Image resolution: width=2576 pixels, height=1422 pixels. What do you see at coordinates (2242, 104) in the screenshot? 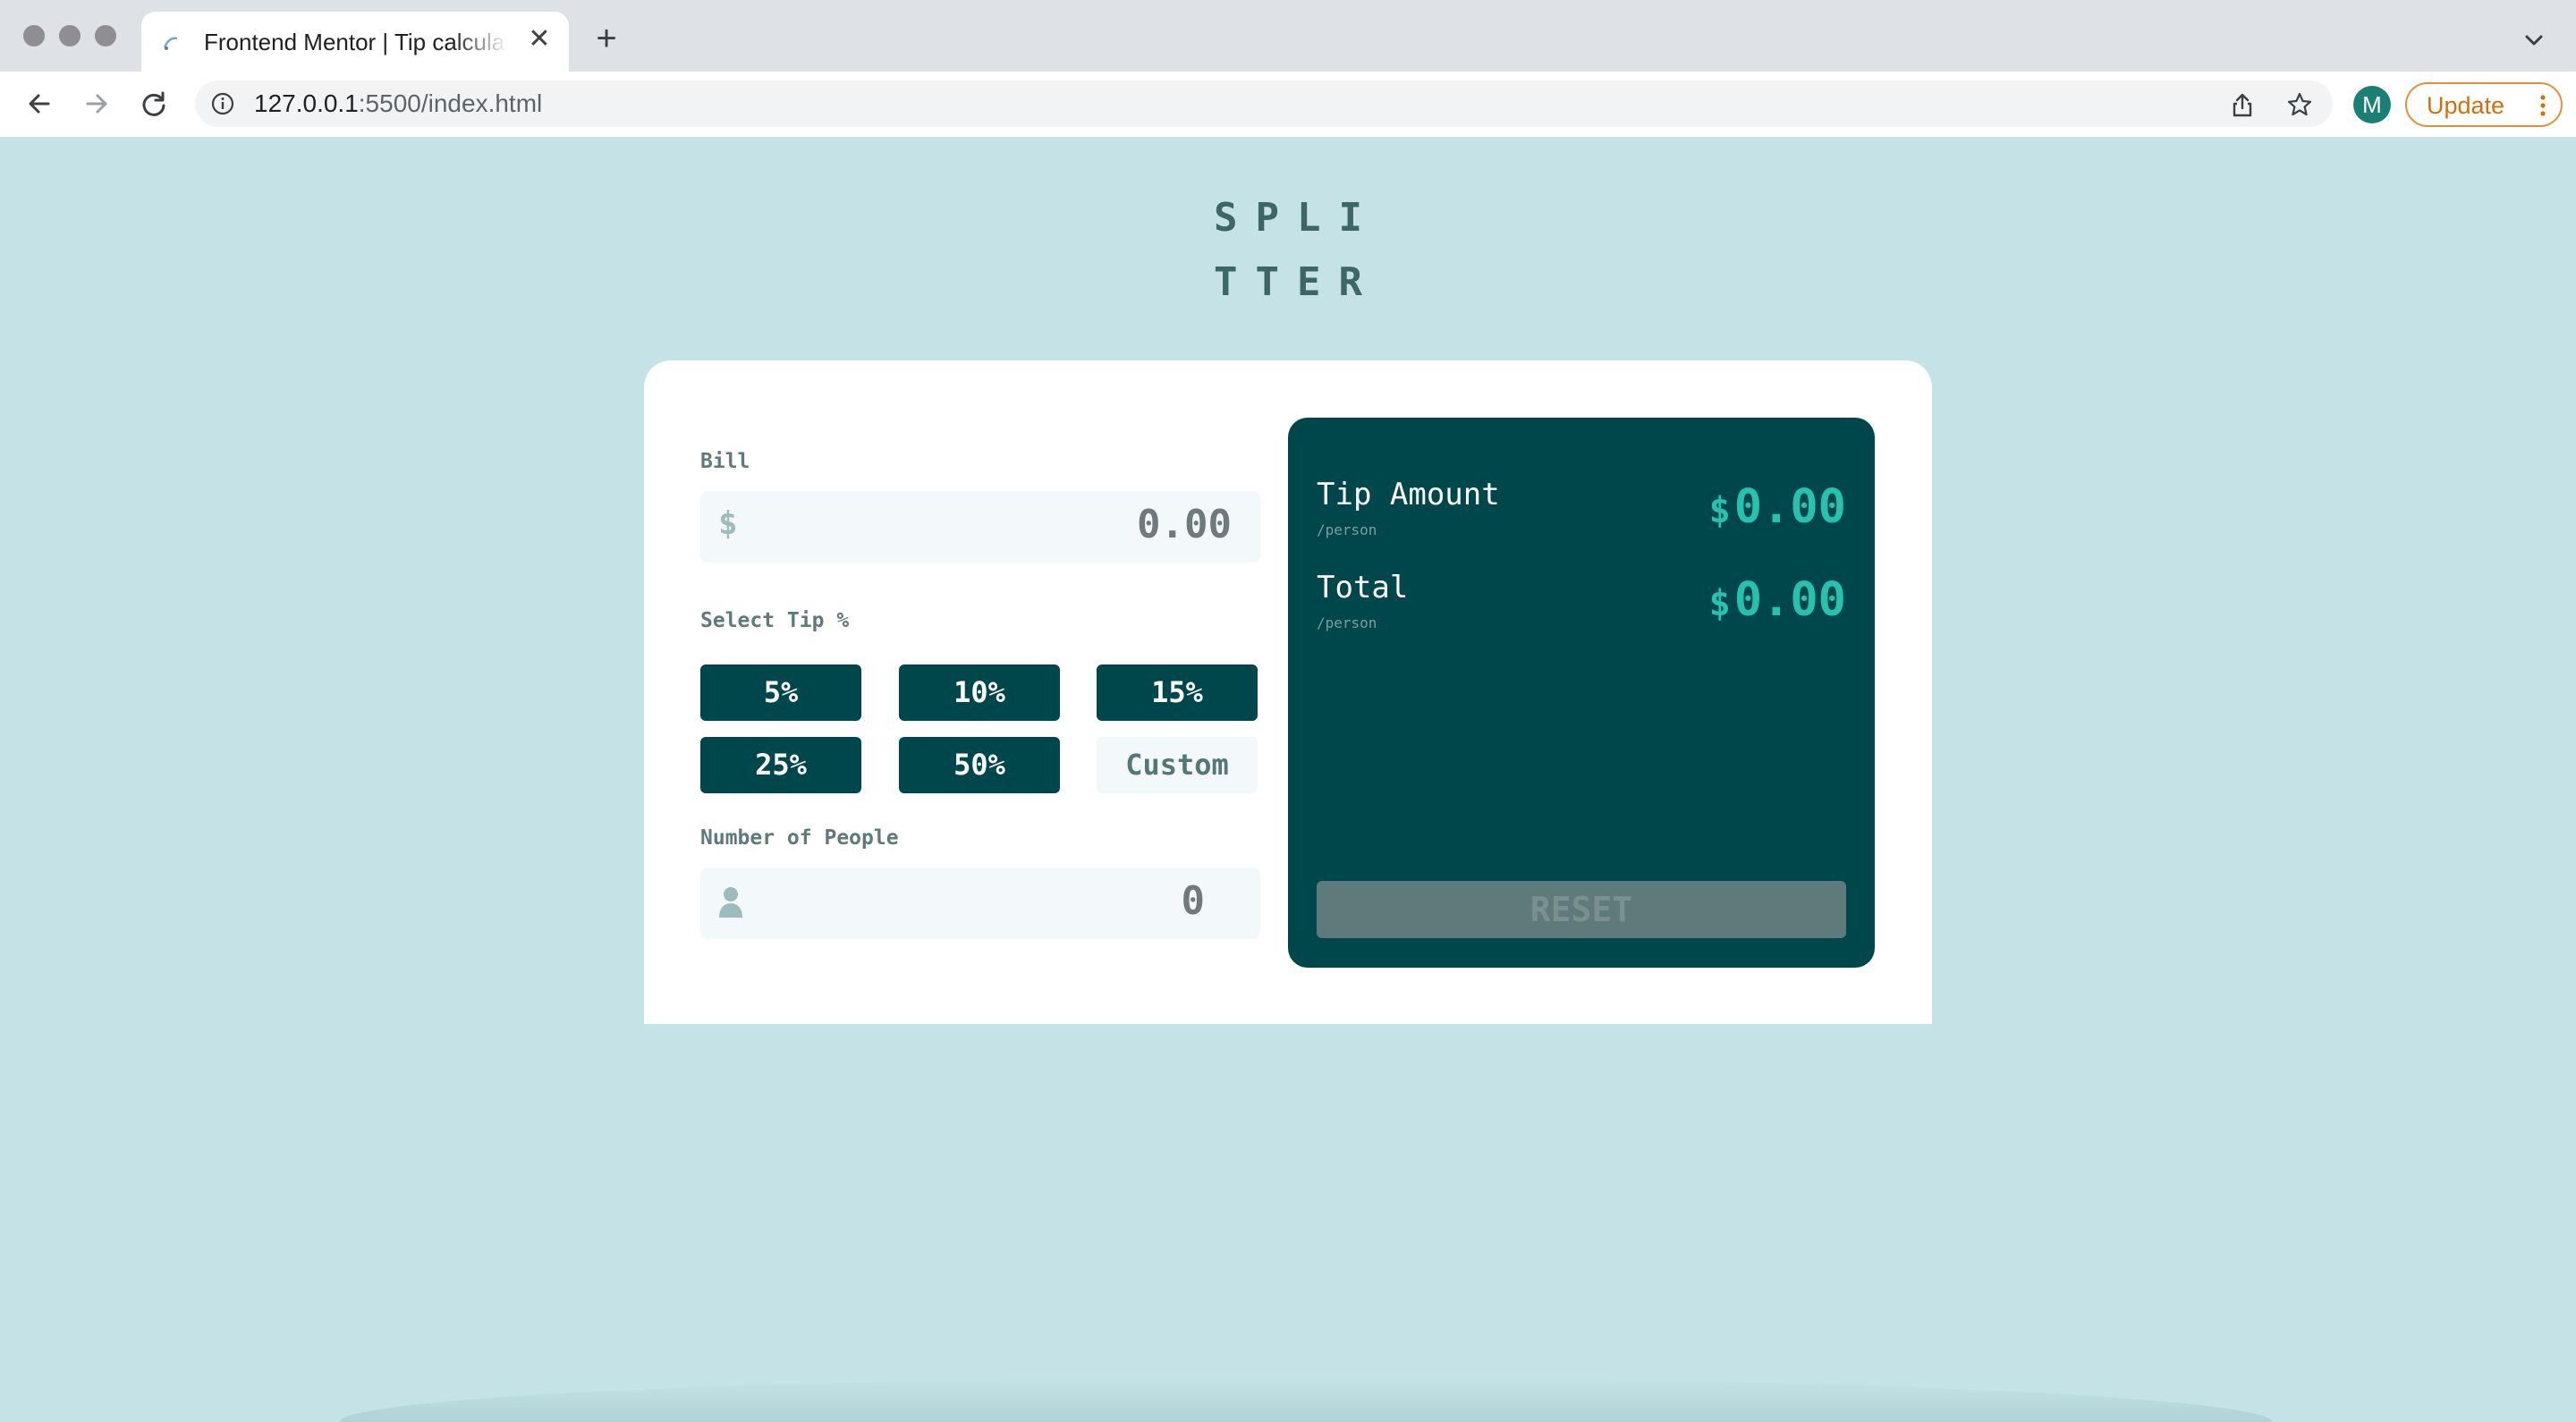
I see `share-icon` at bounding box center [2242, 104].